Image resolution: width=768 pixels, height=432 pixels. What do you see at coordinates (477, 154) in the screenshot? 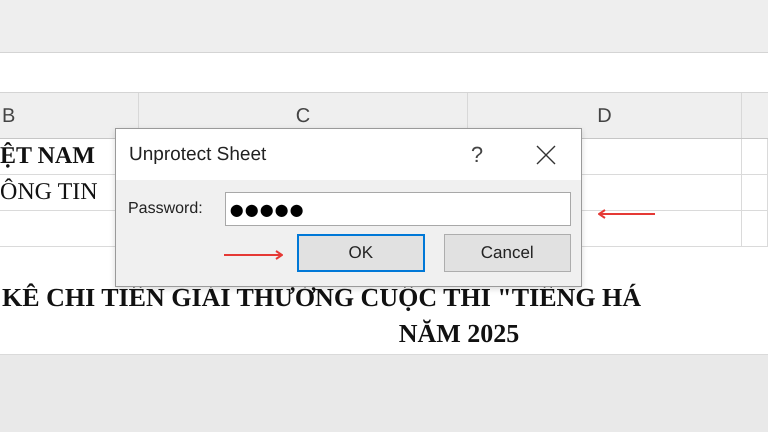
I see `help-button: ?` at bounding box center [477, 154].